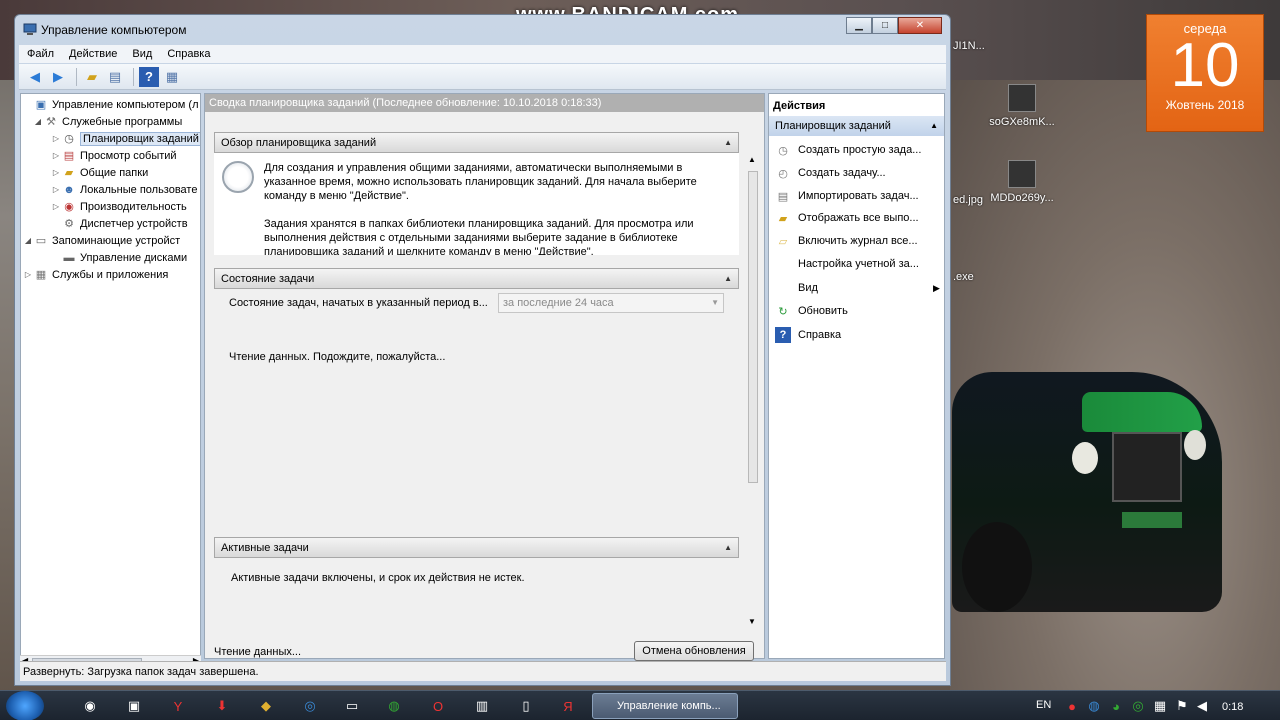 This screenshot has height=720, width=1280. What do you see at coordinates (856, 126) in the screenshot?
I see `actions-section-header: Планировщик заданий ▲` at bounding box center [856, 126].